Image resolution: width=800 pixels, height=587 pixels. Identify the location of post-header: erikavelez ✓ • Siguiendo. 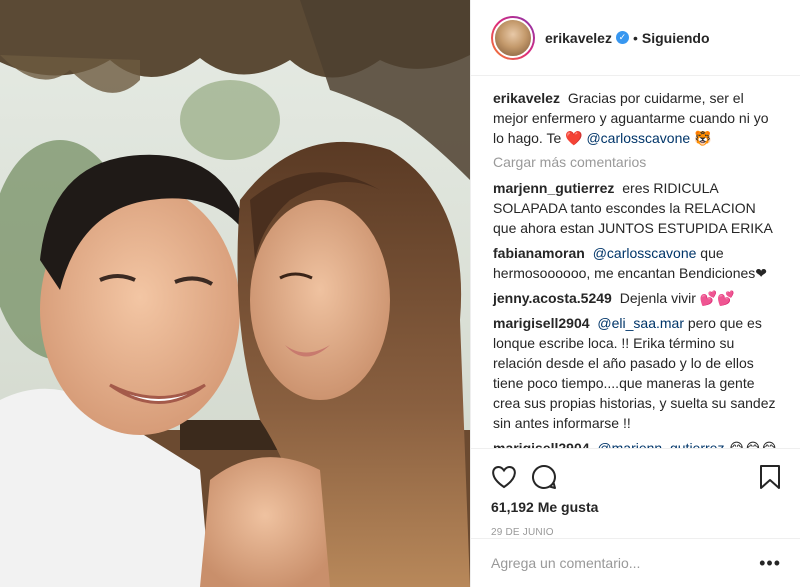
(635, 38).